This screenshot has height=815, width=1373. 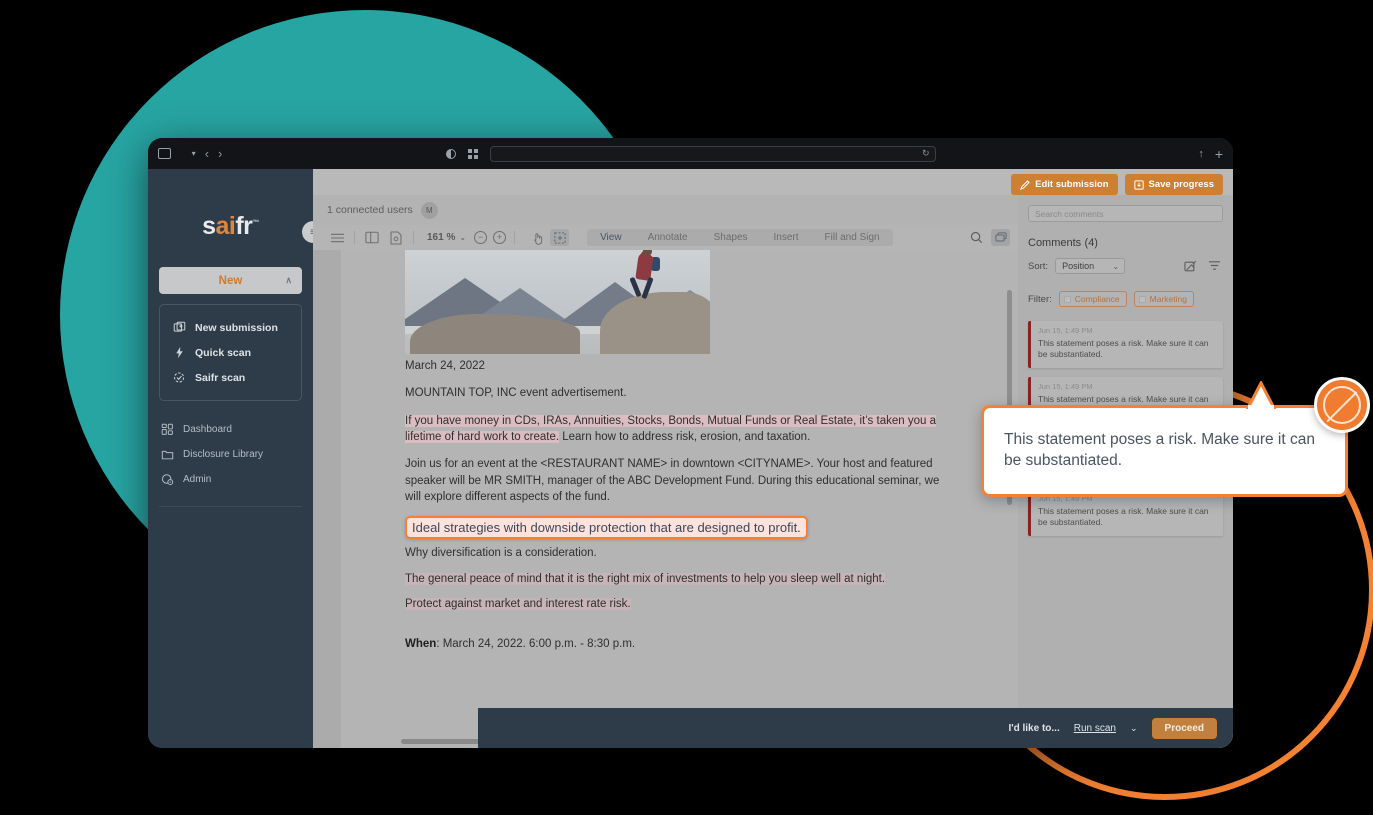 I want to click on contrast-icon, so click(x=450, y=153).